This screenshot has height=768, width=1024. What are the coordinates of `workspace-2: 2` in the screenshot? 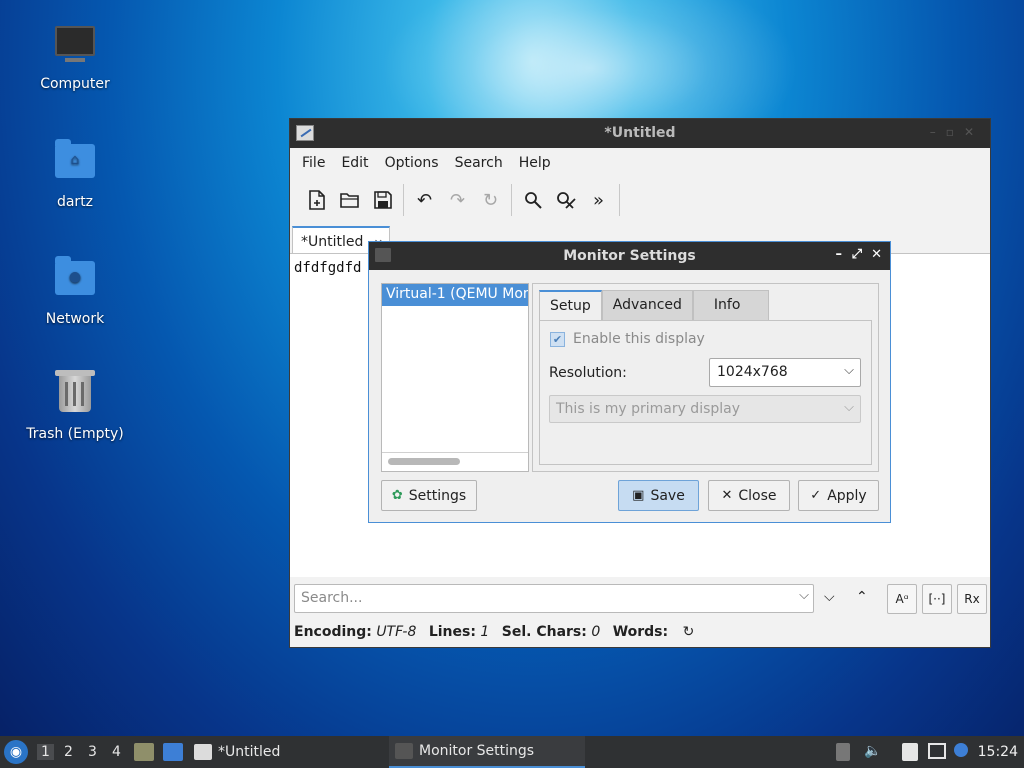 It's located at (68, 752).